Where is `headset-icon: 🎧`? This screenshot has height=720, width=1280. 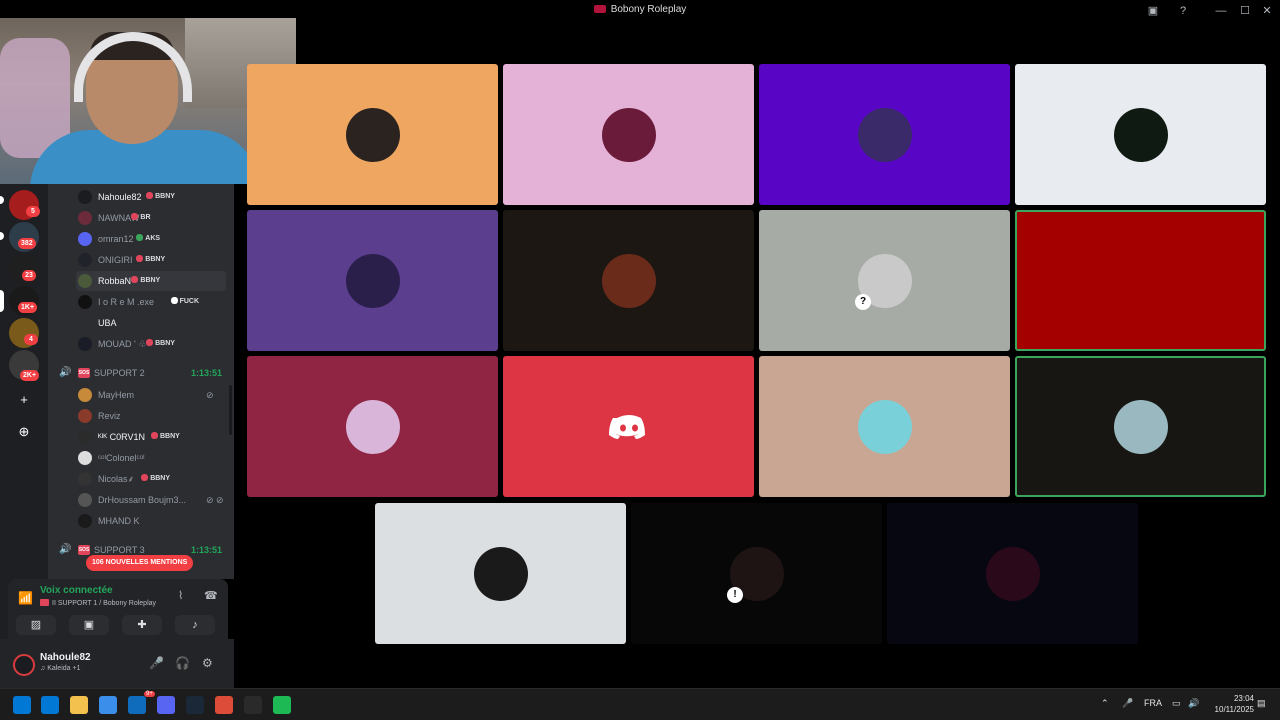 headset-icon: 🎧 is located at coordinates (182, 663).